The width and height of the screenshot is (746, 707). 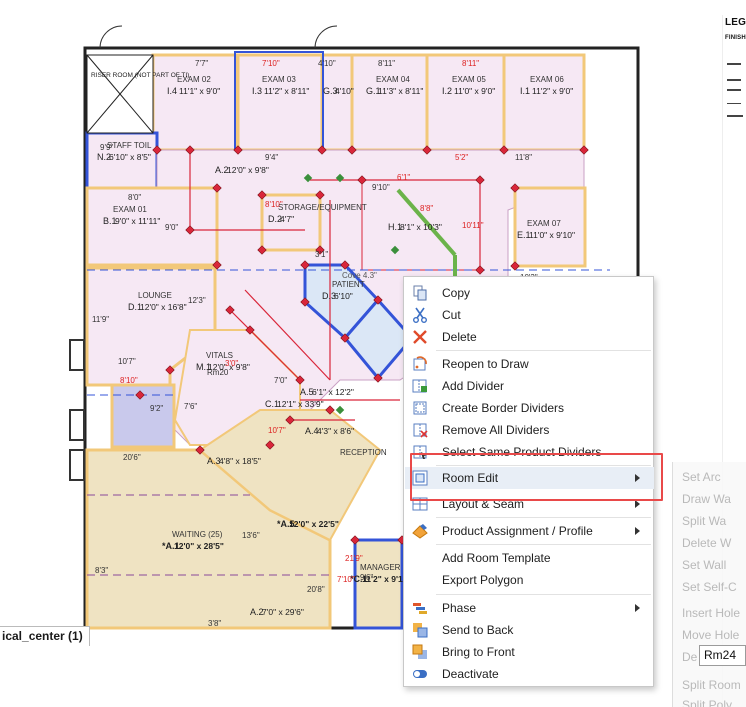 I want to click on menu-label: Add Divider, so click(x=473, y=386).